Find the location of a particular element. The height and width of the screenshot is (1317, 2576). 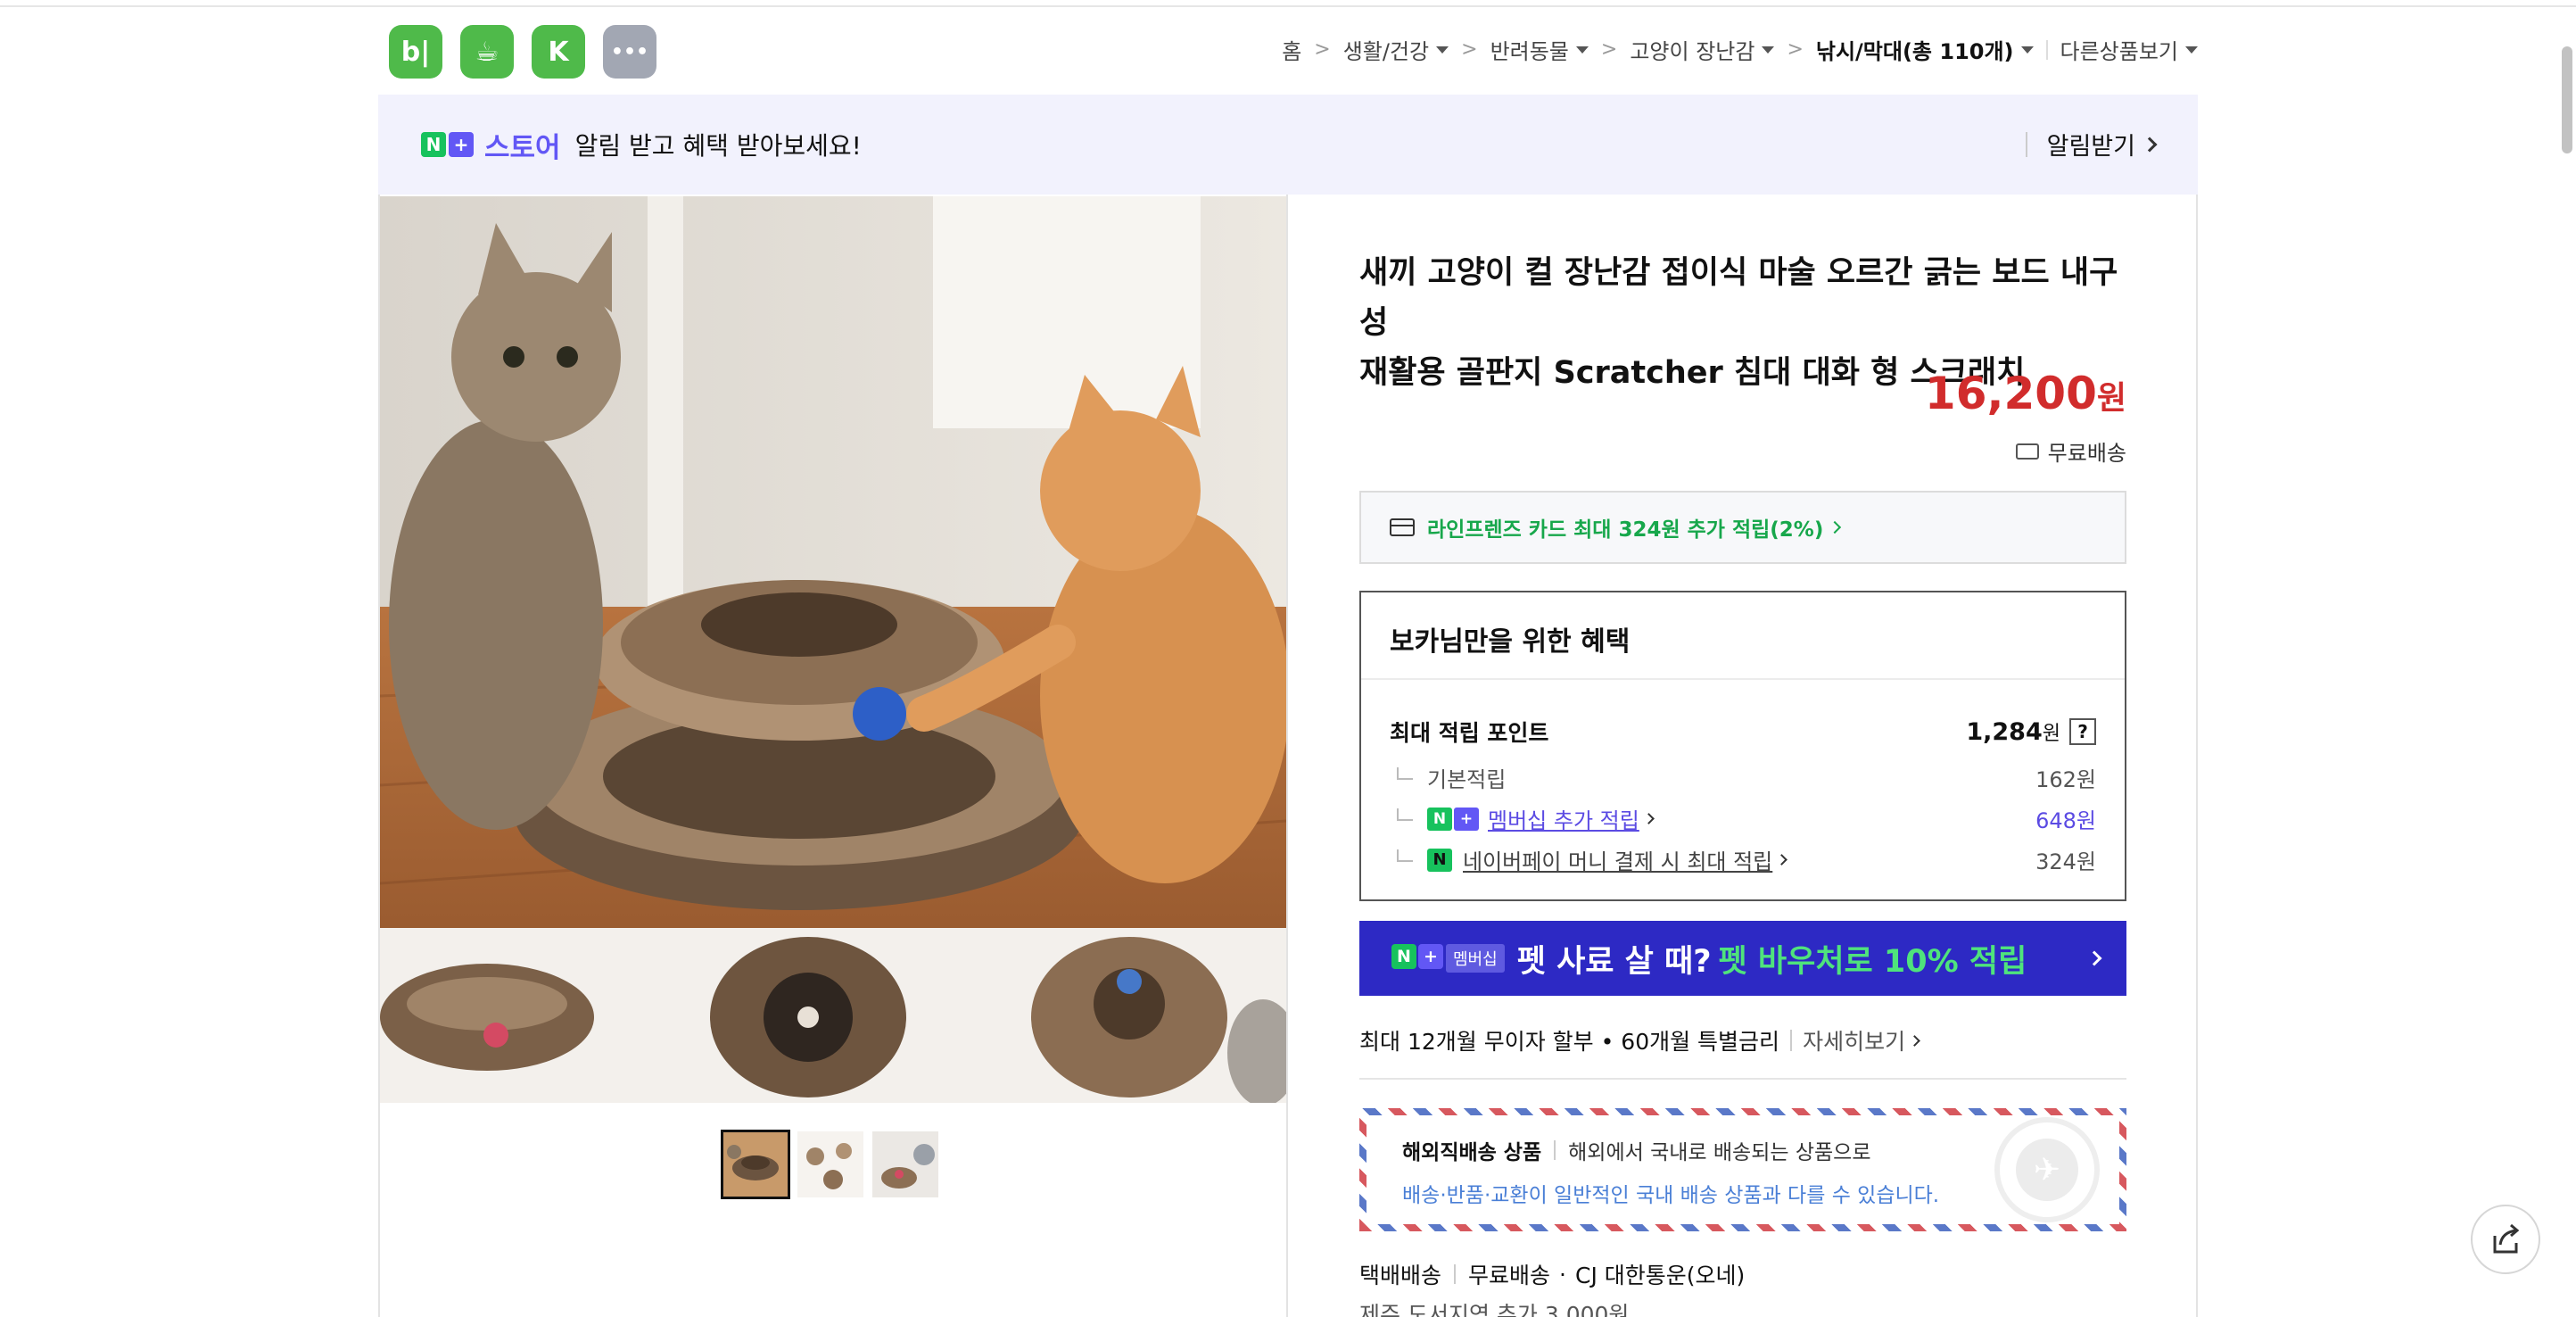

overseas-warning: 배송·반품·교환이 일반적인 국내 배송 상품과 다를 수 있습니다. is located at coordinates (1671, 1195).